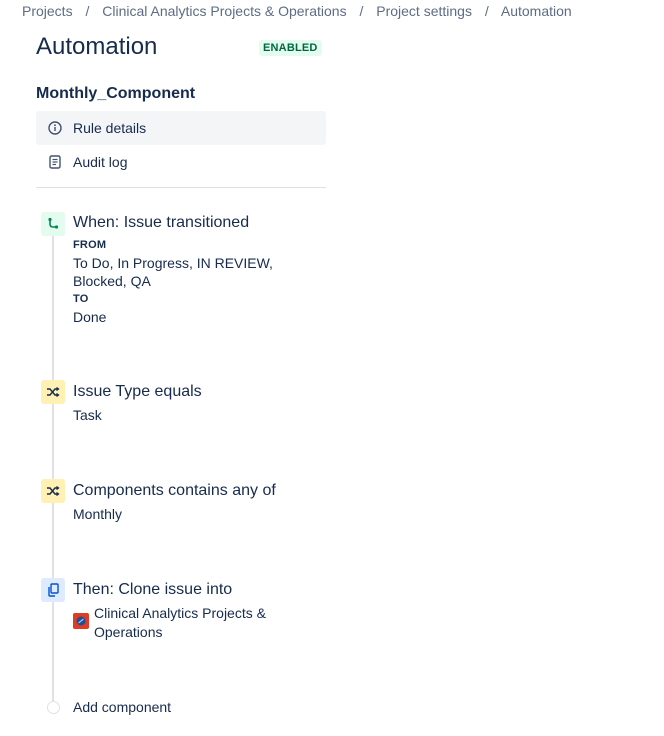 The height and width of the screenshot is (736, 664). Describe the element at coordinates (98, 514) in the screenshot. I see `condition-components-value: Monthly` at that location.